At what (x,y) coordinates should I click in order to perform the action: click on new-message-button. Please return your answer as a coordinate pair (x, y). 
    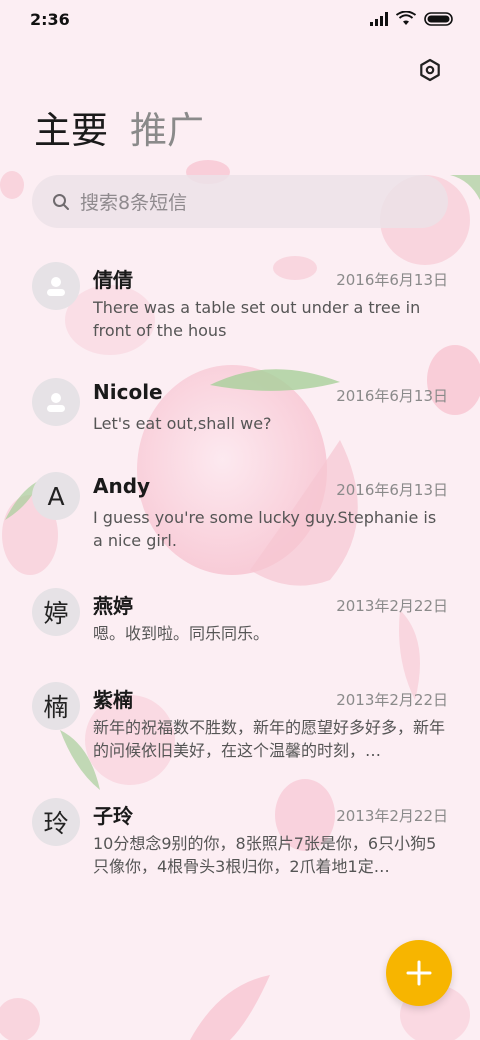
    Looking at the image, I should click on (419, 973).